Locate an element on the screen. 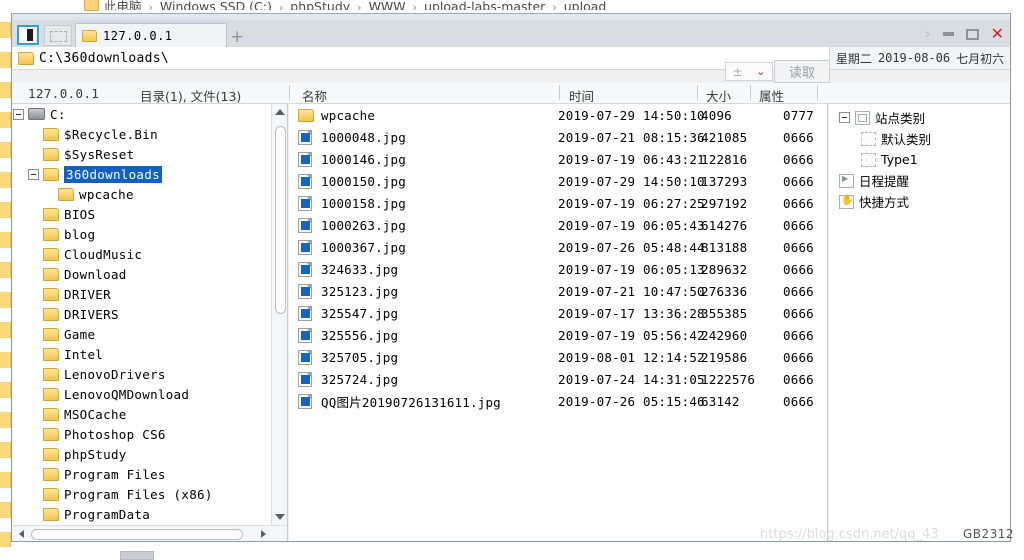 This screenshot has width=1024, height=560. file-size: 219586 is located at coordinates (724, 357).